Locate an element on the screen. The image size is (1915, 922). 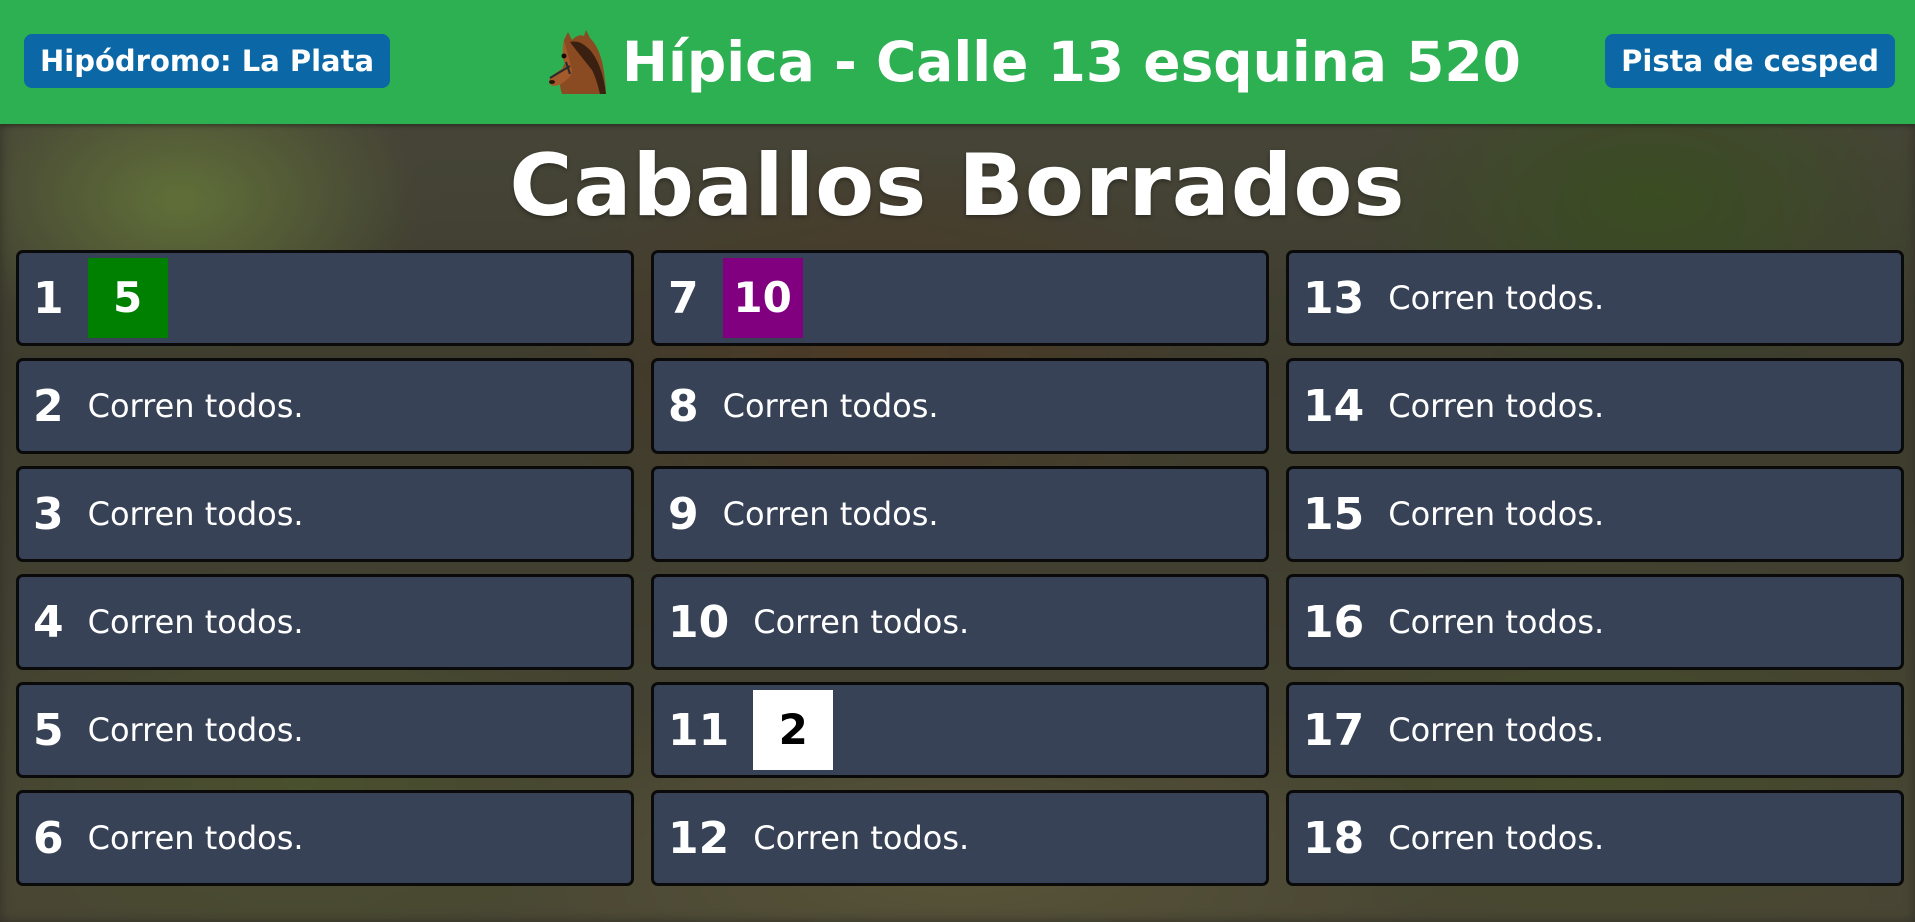
scratched-horse-badge: 5 is located at coordinates (127, 298).